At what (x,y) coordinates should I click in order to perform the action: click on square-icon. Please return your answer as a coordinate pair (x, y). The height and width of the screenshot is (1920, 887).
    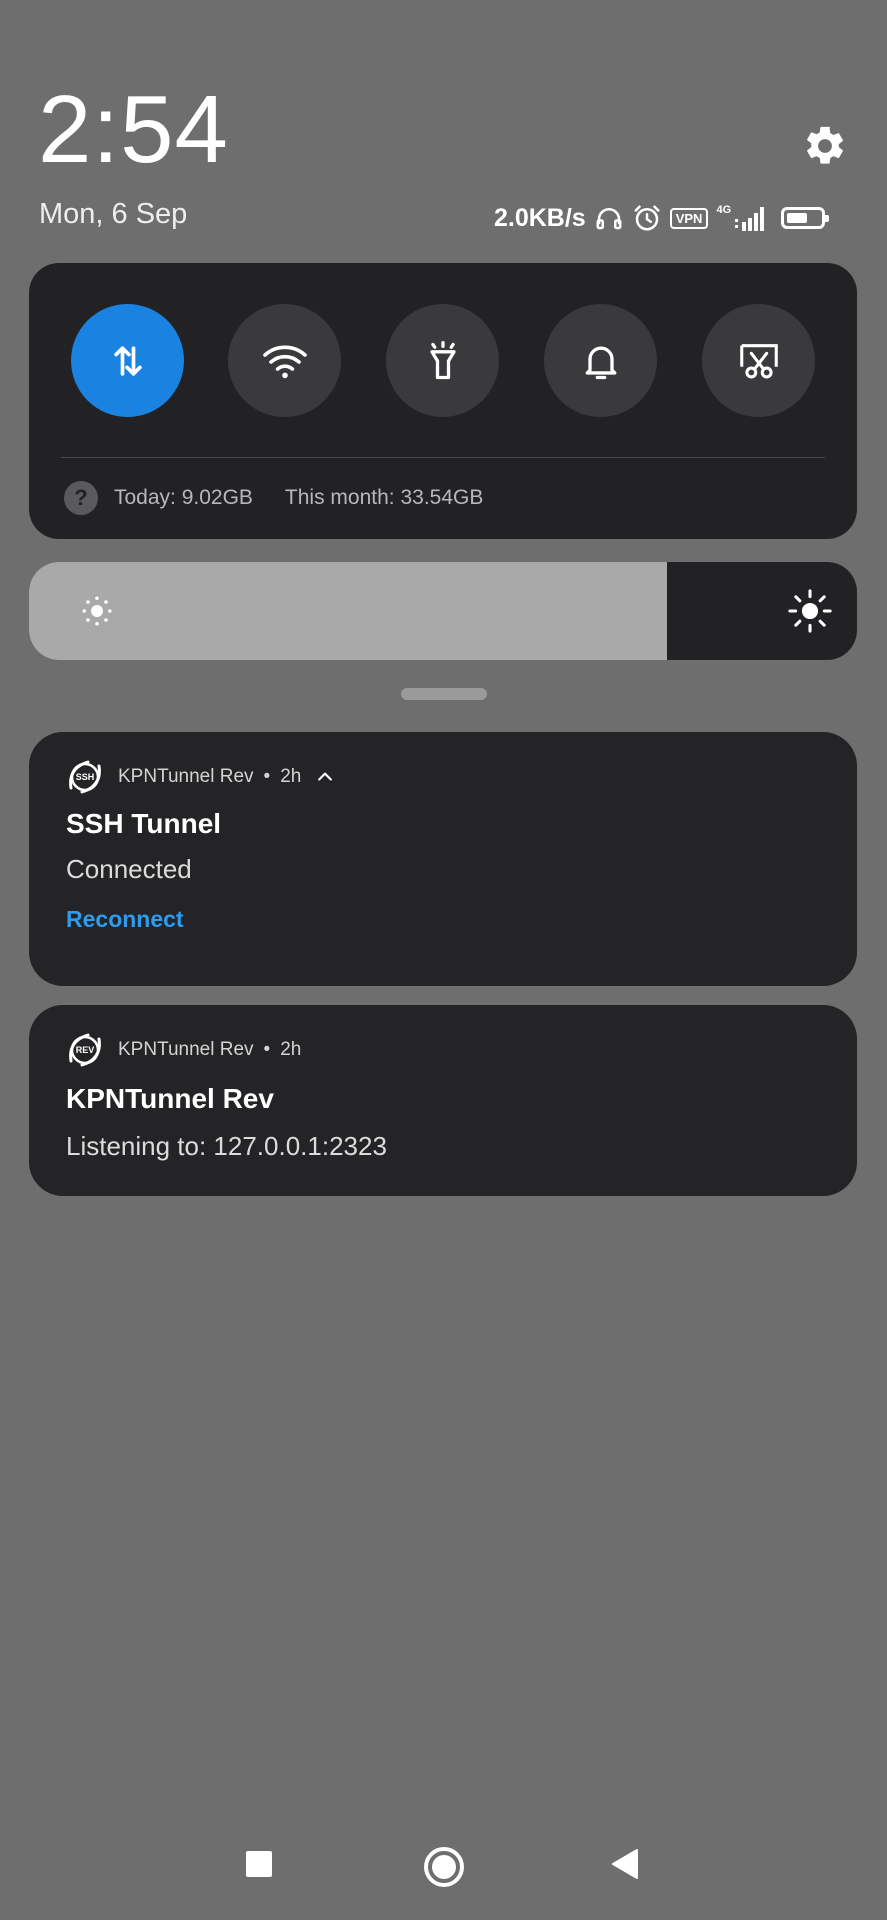
    Looking at the image, I should click on (259, 1864).